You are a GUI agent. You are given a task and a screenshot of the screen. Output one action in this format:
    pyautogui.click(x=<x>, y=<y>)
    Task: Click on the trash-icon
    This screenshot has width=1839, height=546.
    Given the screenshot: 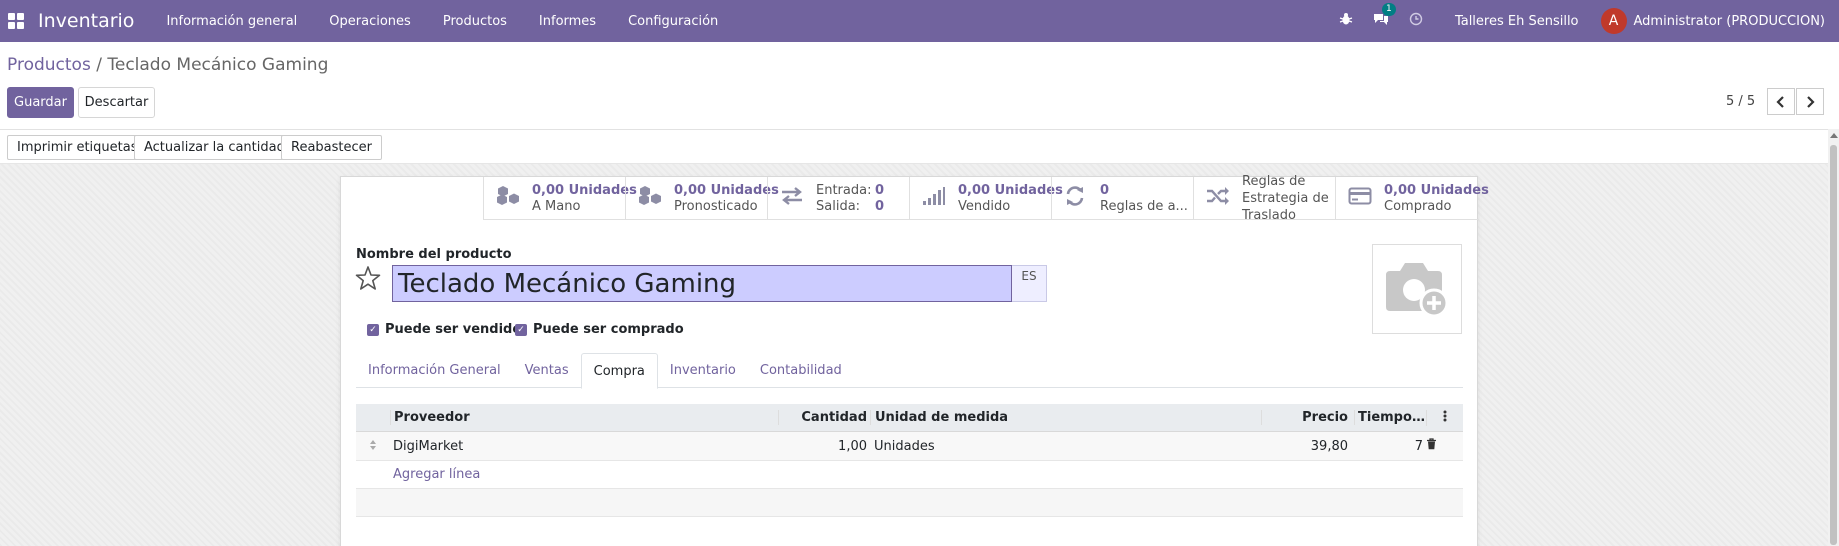 What is the action you would take?
    pyautogui.click(x=1444, y=446)
    